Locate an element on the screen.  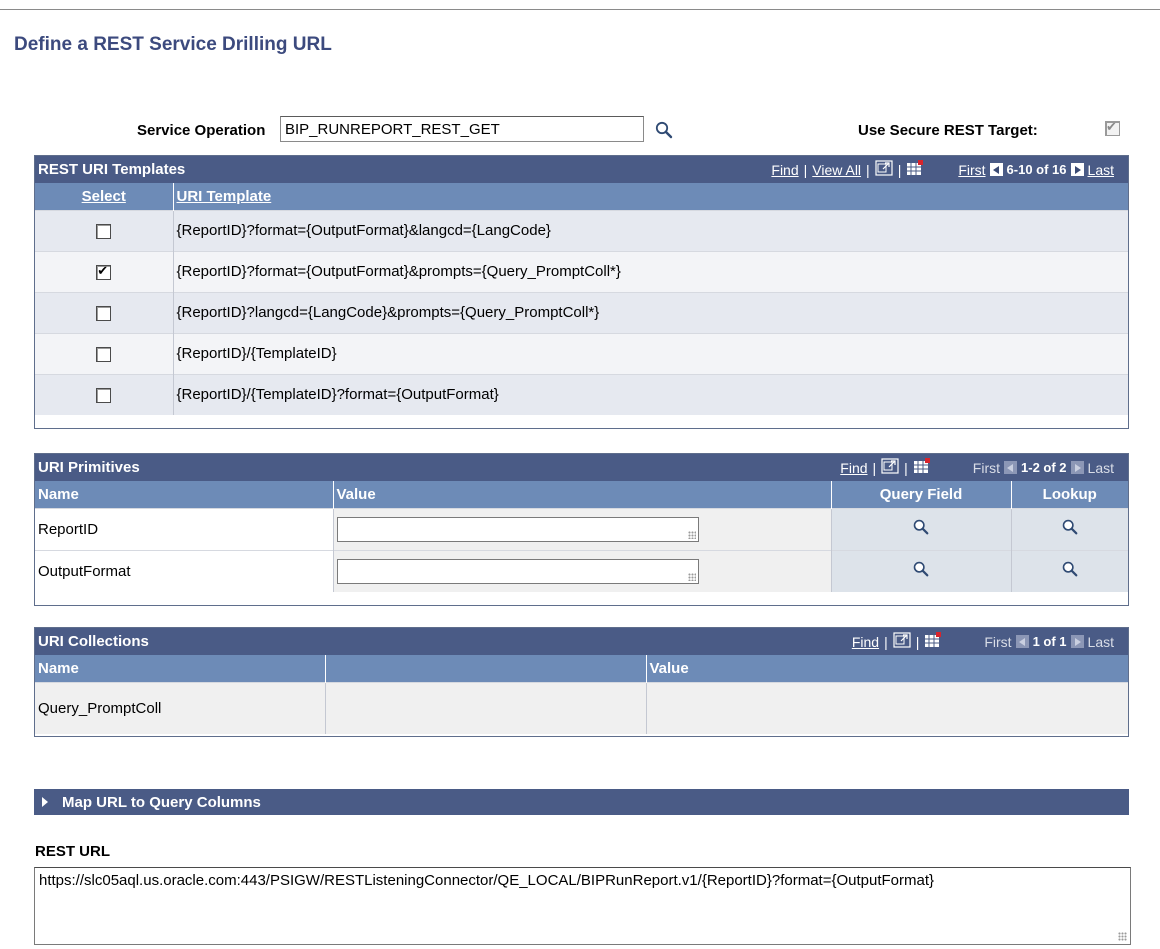
view-all-link: View All is located at coordinates (836, 170).